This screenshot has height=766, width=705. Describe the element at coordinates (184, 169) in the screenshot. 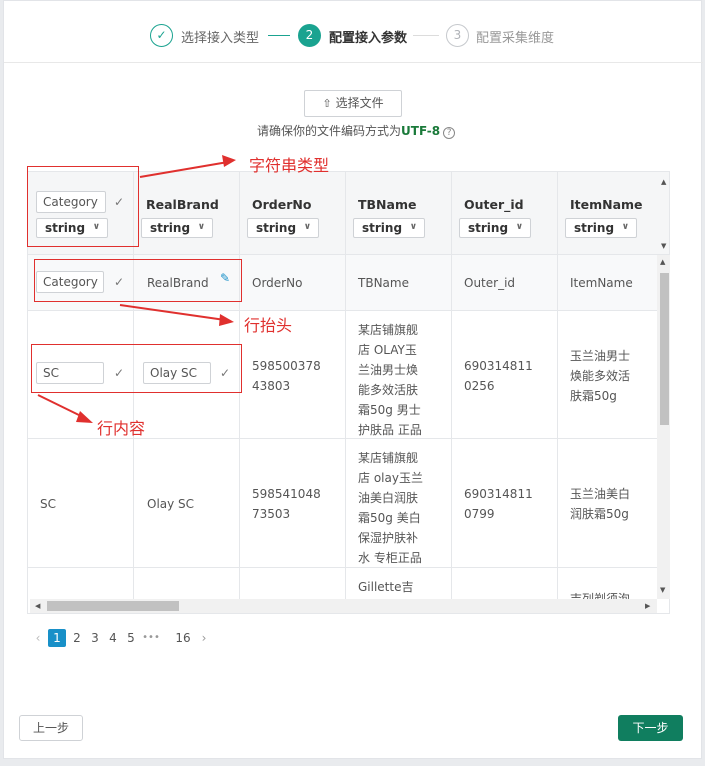

I see `annotation-arrow-type` at that location.